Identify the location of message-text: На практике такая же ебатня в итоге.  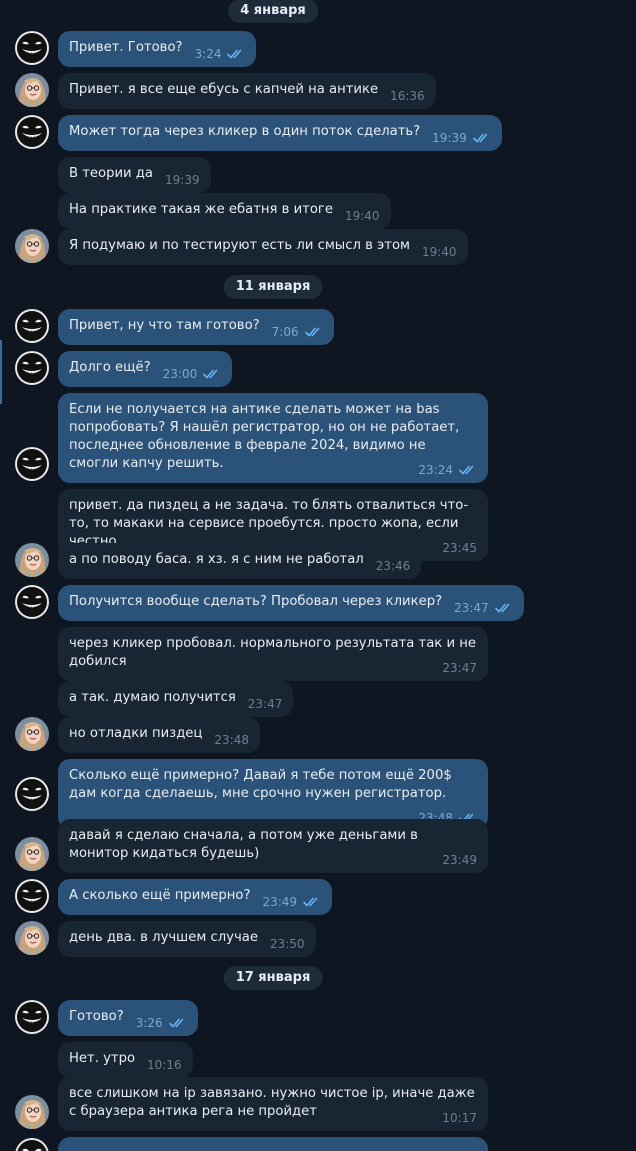
(201, 209).